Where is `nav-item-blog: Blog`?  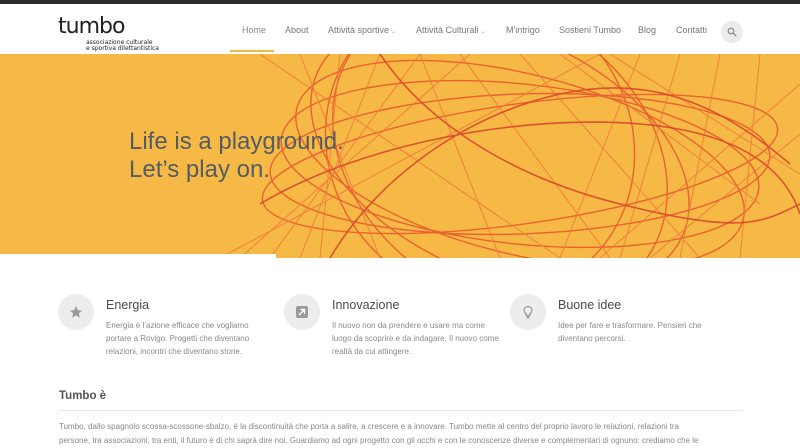
nav-item-blog: Blog is located at coordinates (647, 29).